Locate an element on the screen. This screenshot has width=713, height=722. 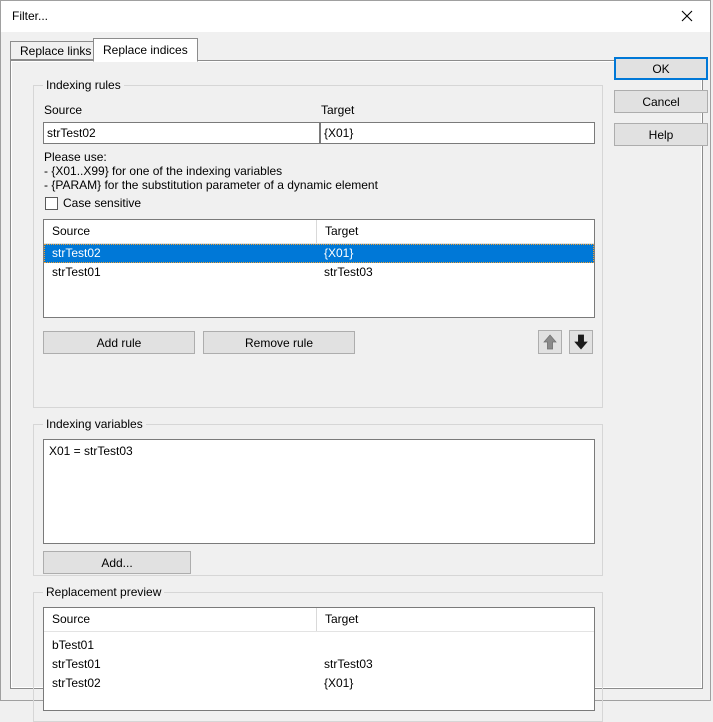
arrow-up-icon is located at coordinates (550, 342).